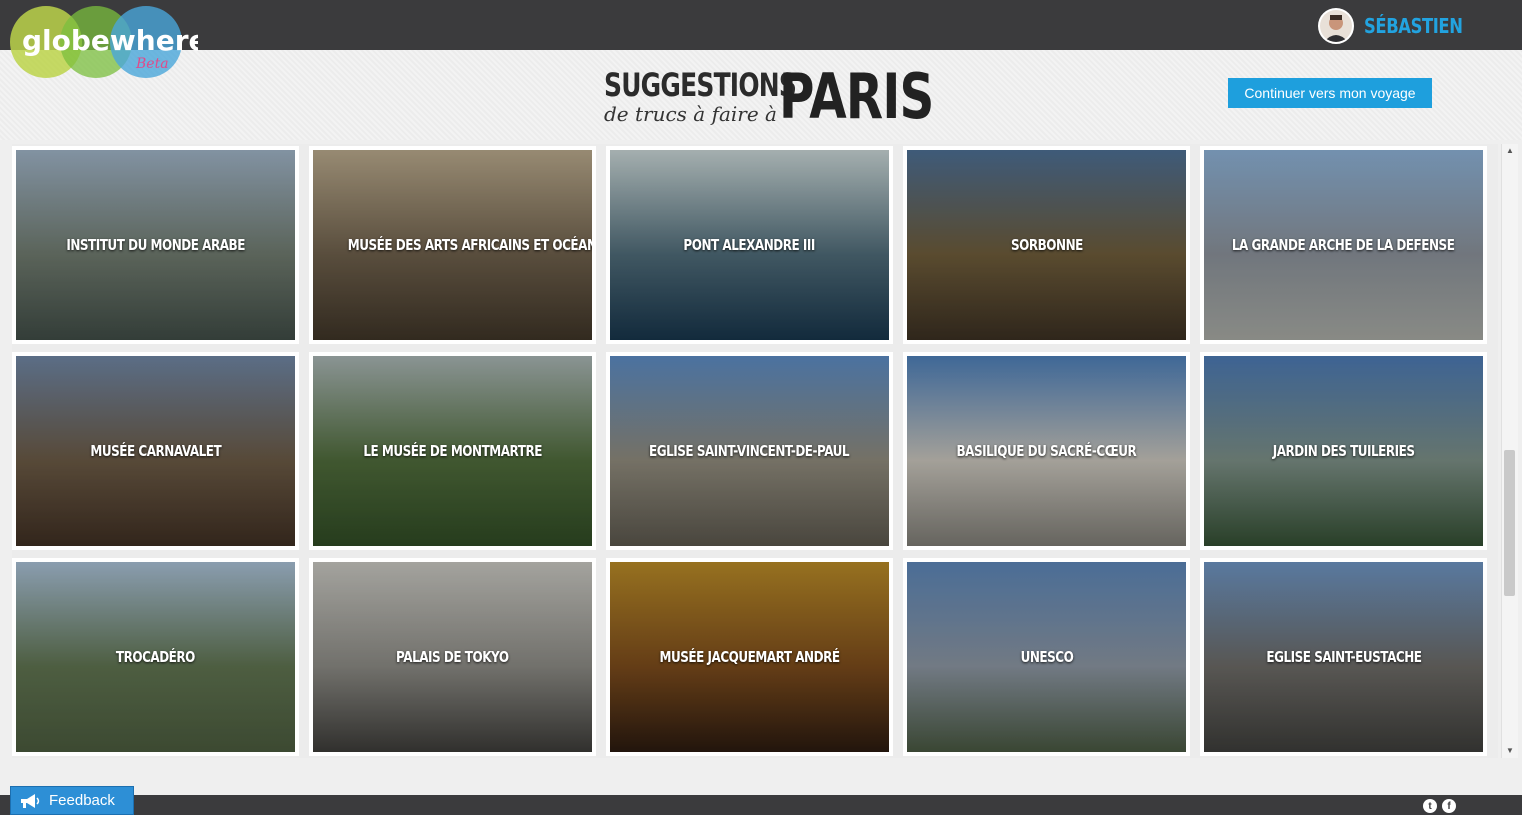 The height and width of the screenshot is (815, 1522). What do you see at coordinates (82, 800) in the screenshot?
I see `feedback-label: Feedback` at bounding box center [82, 800].